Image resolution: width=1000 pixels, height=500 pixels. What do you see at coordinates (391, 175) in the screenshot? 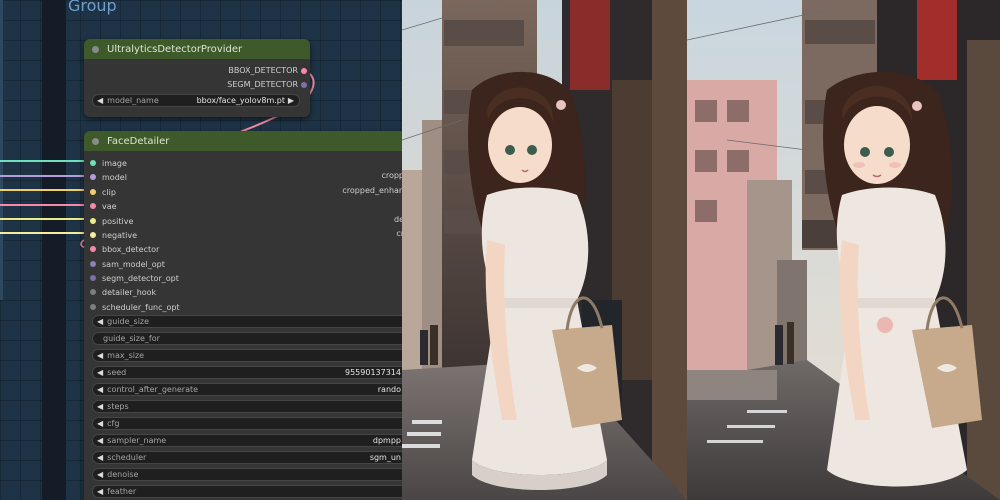
I see `output-cropped-label: cropp` at bounding box center [391, 175].